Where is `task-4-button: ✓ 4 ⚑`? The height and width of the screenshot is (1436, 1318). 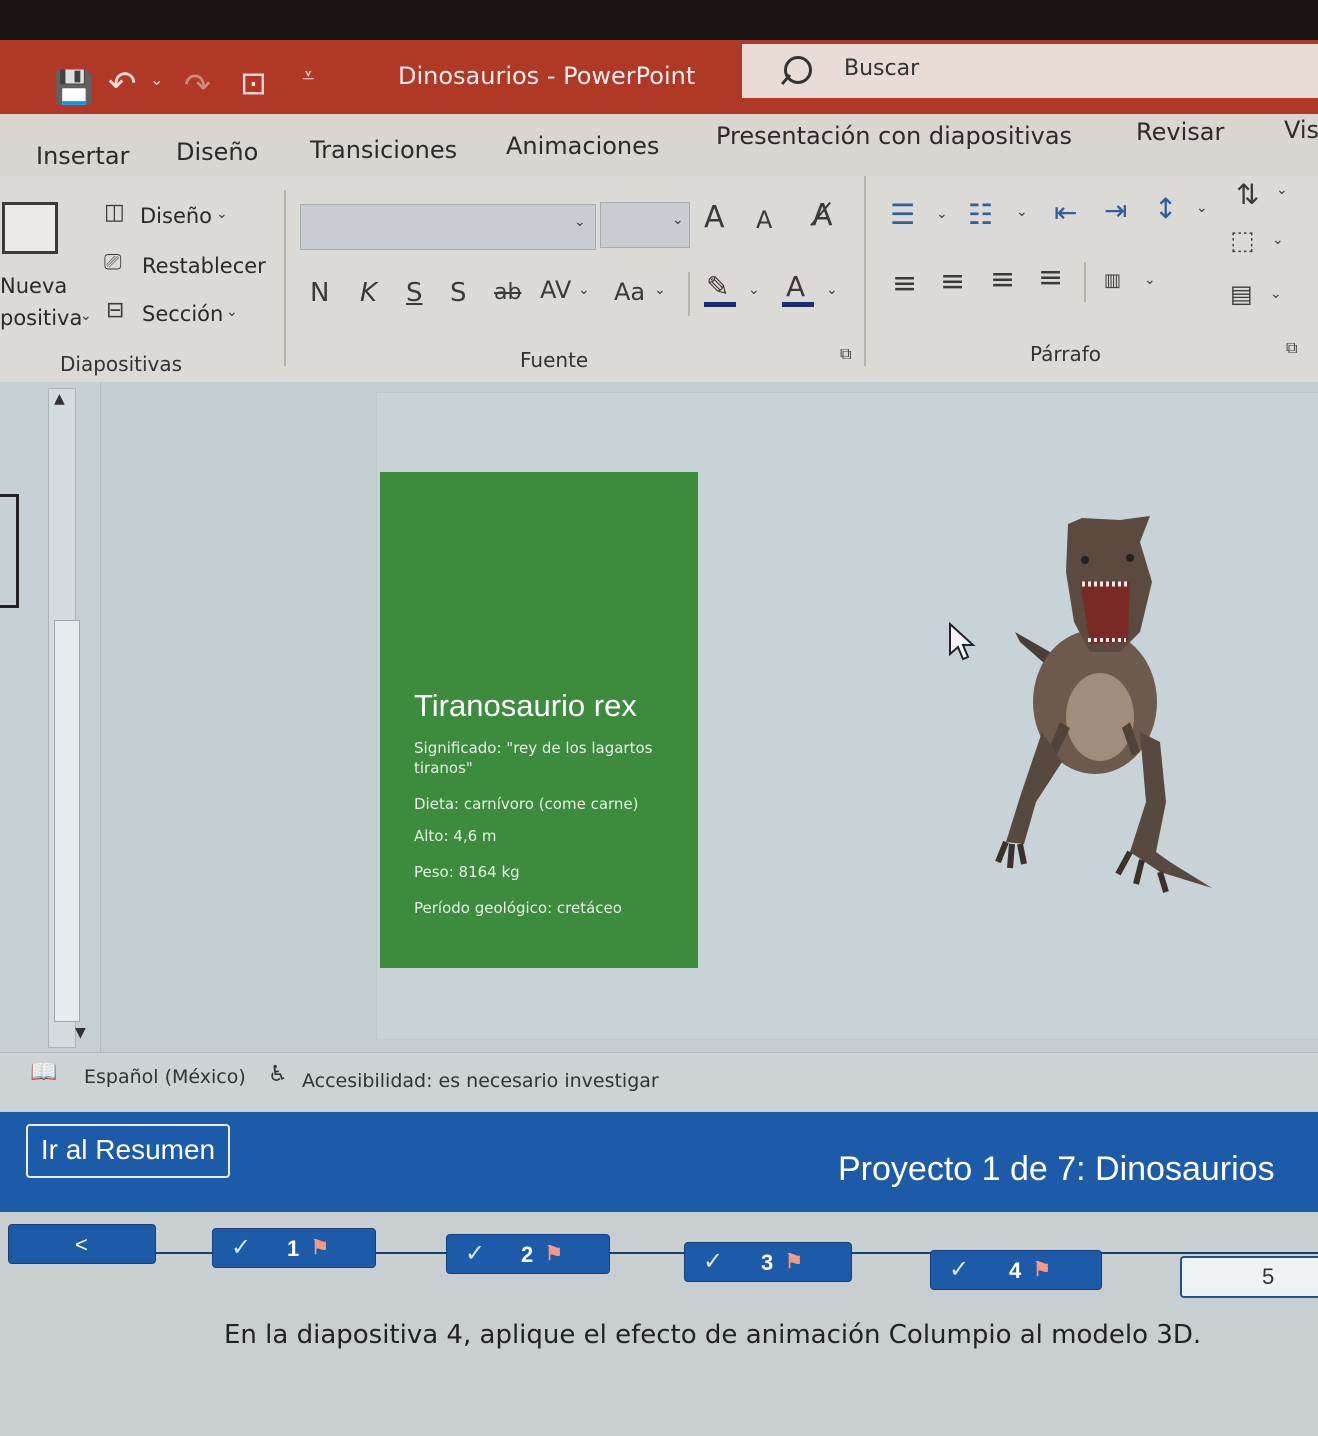
task-4-button: ✓ 4 ⚑ is located at coordinates (1016, 1270).